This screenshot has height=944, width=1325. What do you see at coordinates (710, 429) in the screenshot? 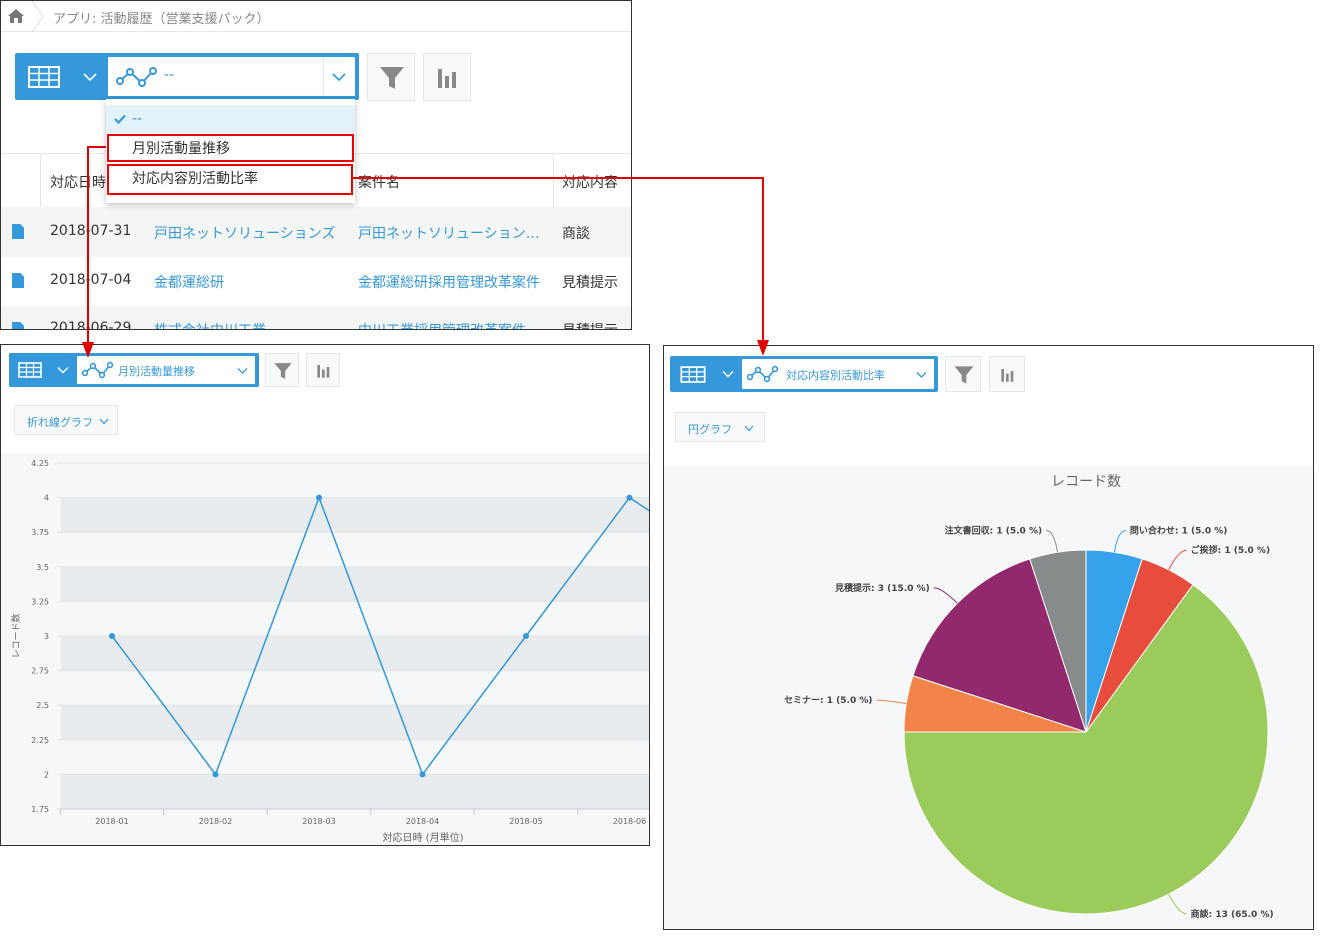
I see `chart-type-label: 円グラフ` at bounding box center [710, 429].